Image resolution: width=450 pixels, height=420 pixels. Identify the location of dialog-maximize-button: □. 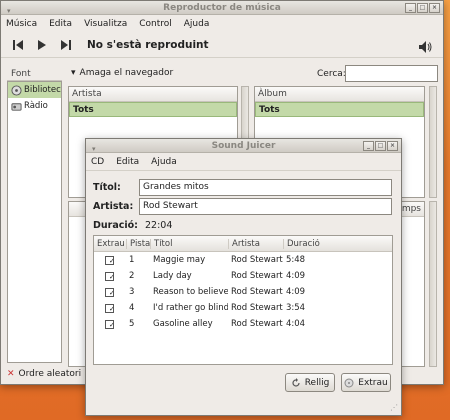
(380, 146).